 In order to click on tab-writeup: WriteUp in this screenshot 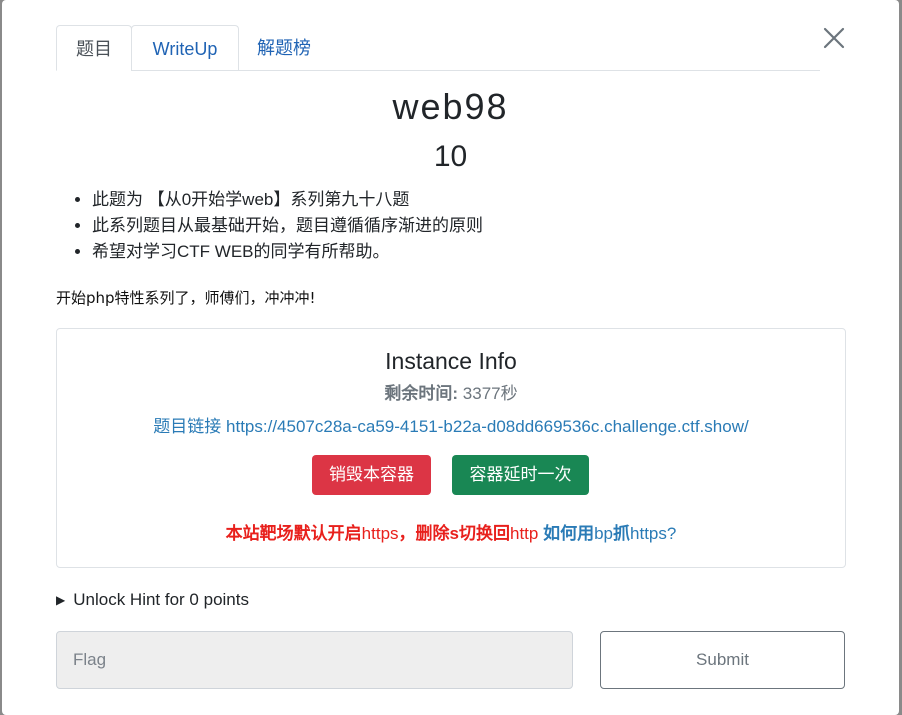, I will do `click(185, 48)`.